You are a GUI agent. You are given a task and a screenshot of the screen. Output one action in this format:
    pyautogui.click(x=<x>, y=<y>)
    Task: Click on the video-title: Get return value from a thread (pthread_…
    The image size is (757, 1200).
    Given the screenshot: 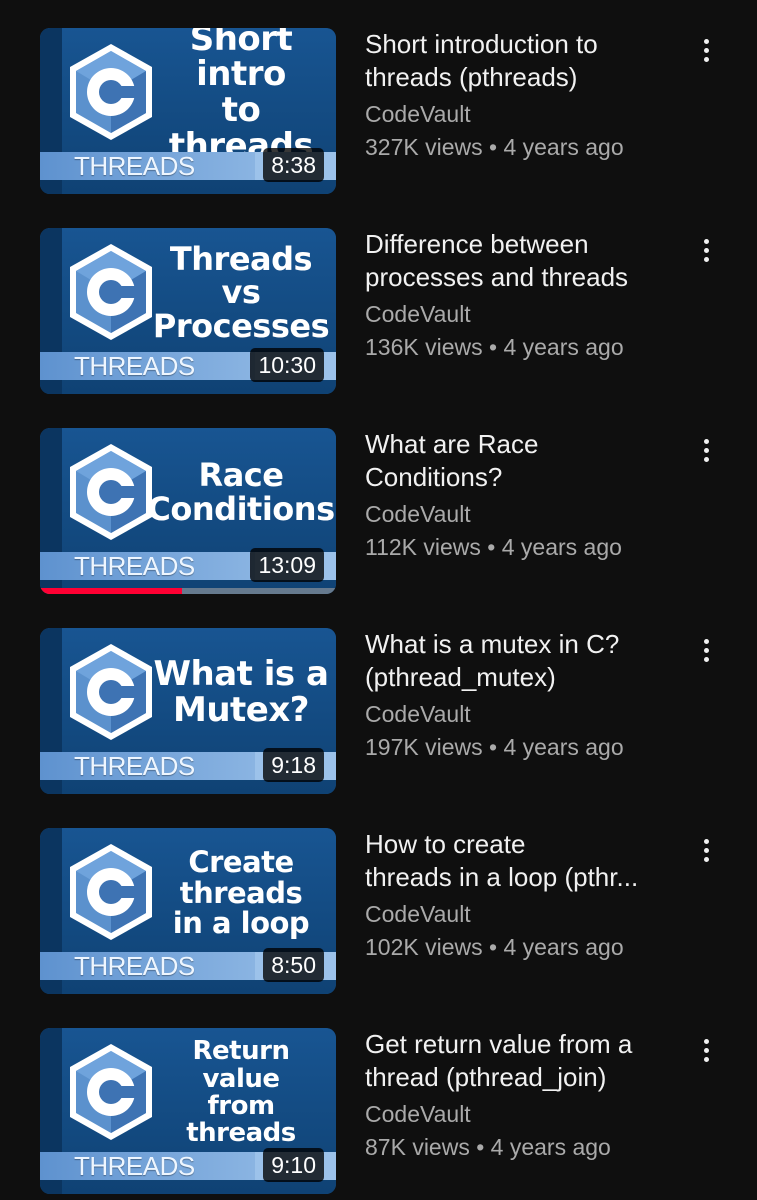 What is the action you would take?
    pyautogui.click(x=515, y=1061)
    